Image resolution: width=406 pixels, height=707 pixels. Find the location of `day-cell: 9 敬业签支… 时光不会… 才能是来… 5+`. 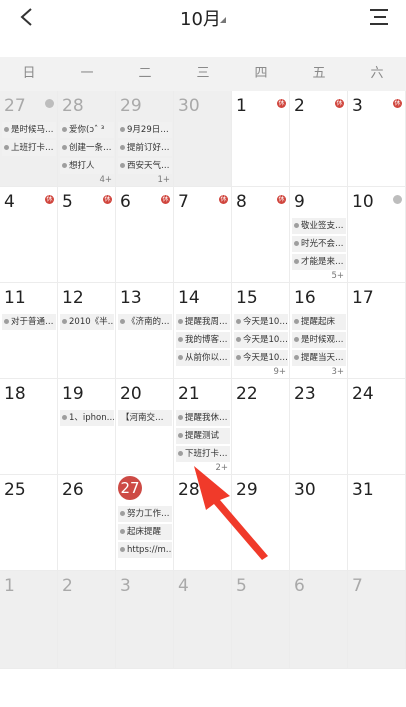

day-cell: 9 敬业签支… 时光不会… 才能是来… 5+ is located at coordinates (319, 235).